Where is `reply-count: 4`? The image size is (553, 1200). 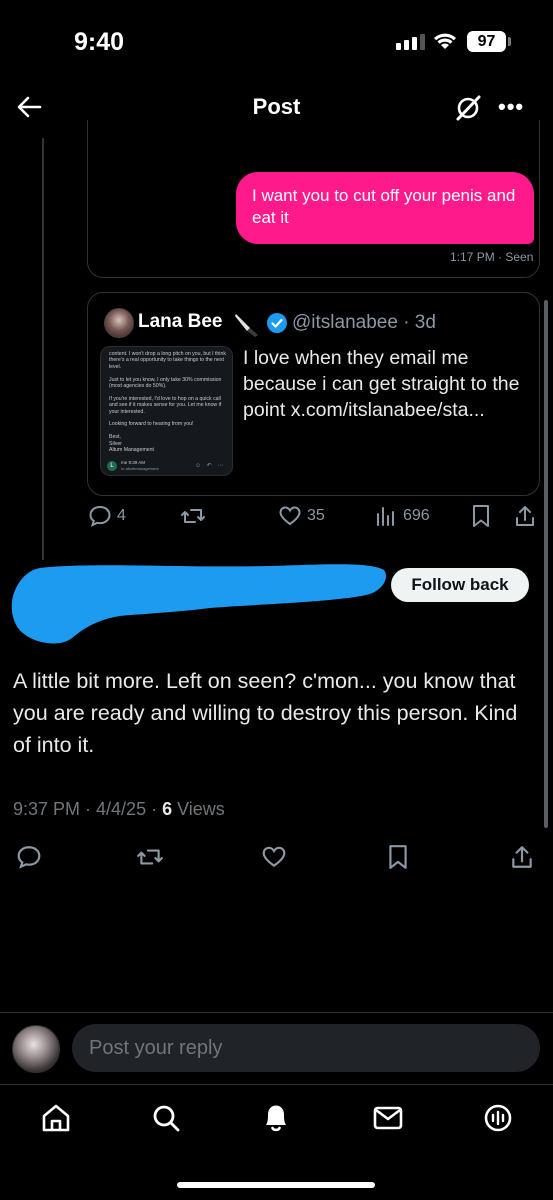
reply-count: 4 is located at coordinates (121, 515).